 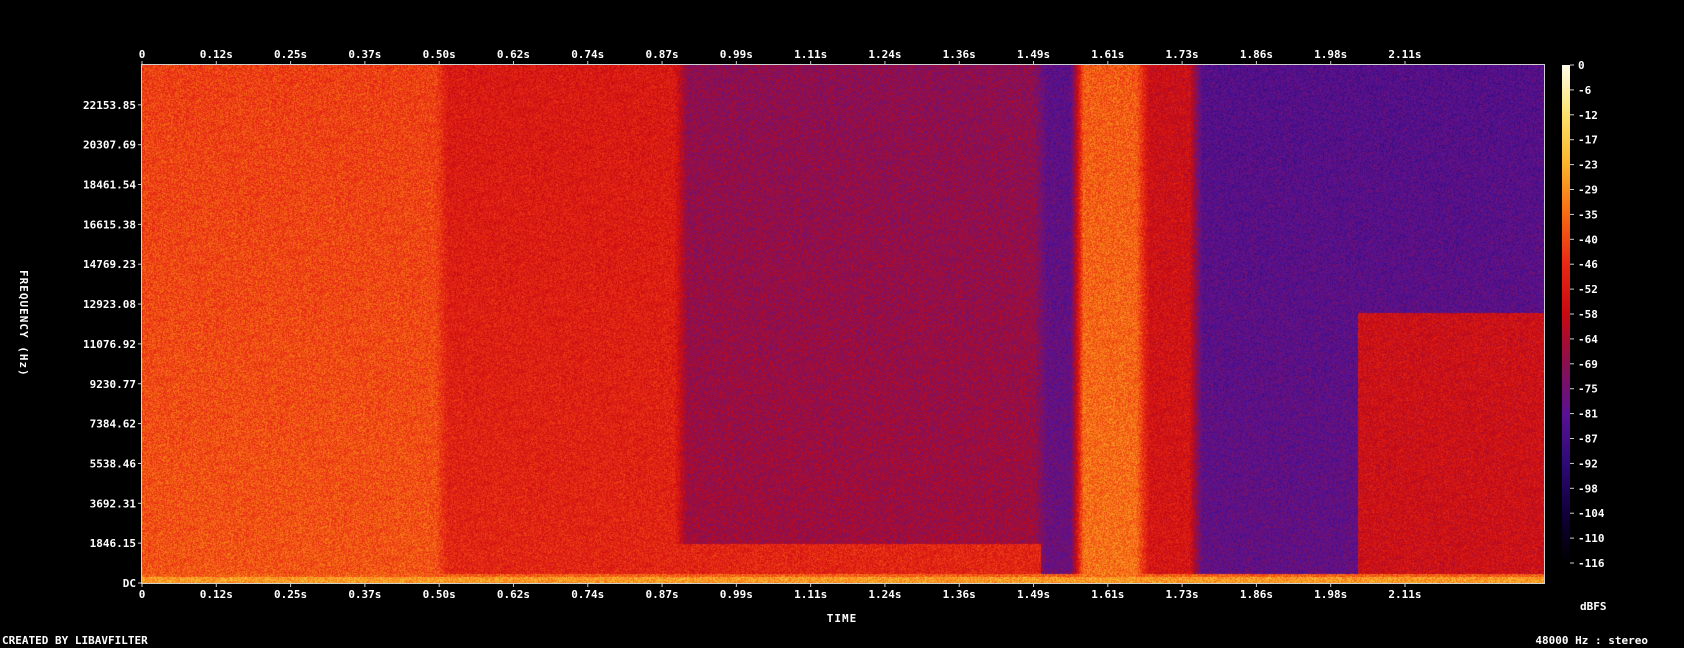 I want to click on colorbar-gradient, so click(x=1566, y=314).